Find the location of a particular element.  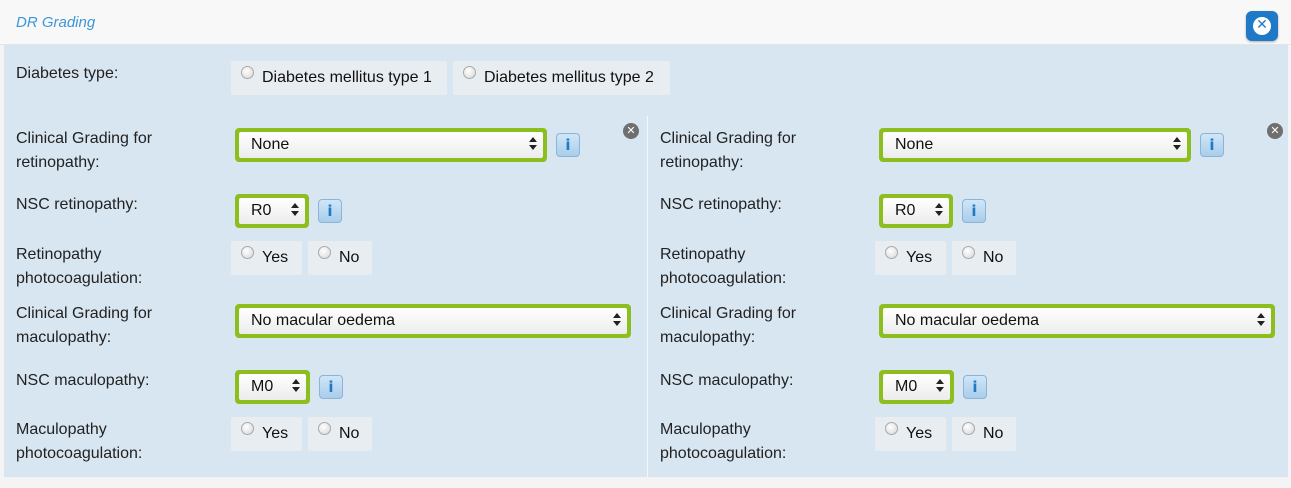

section-title: DR Grading is located at coordinates (56, 22).